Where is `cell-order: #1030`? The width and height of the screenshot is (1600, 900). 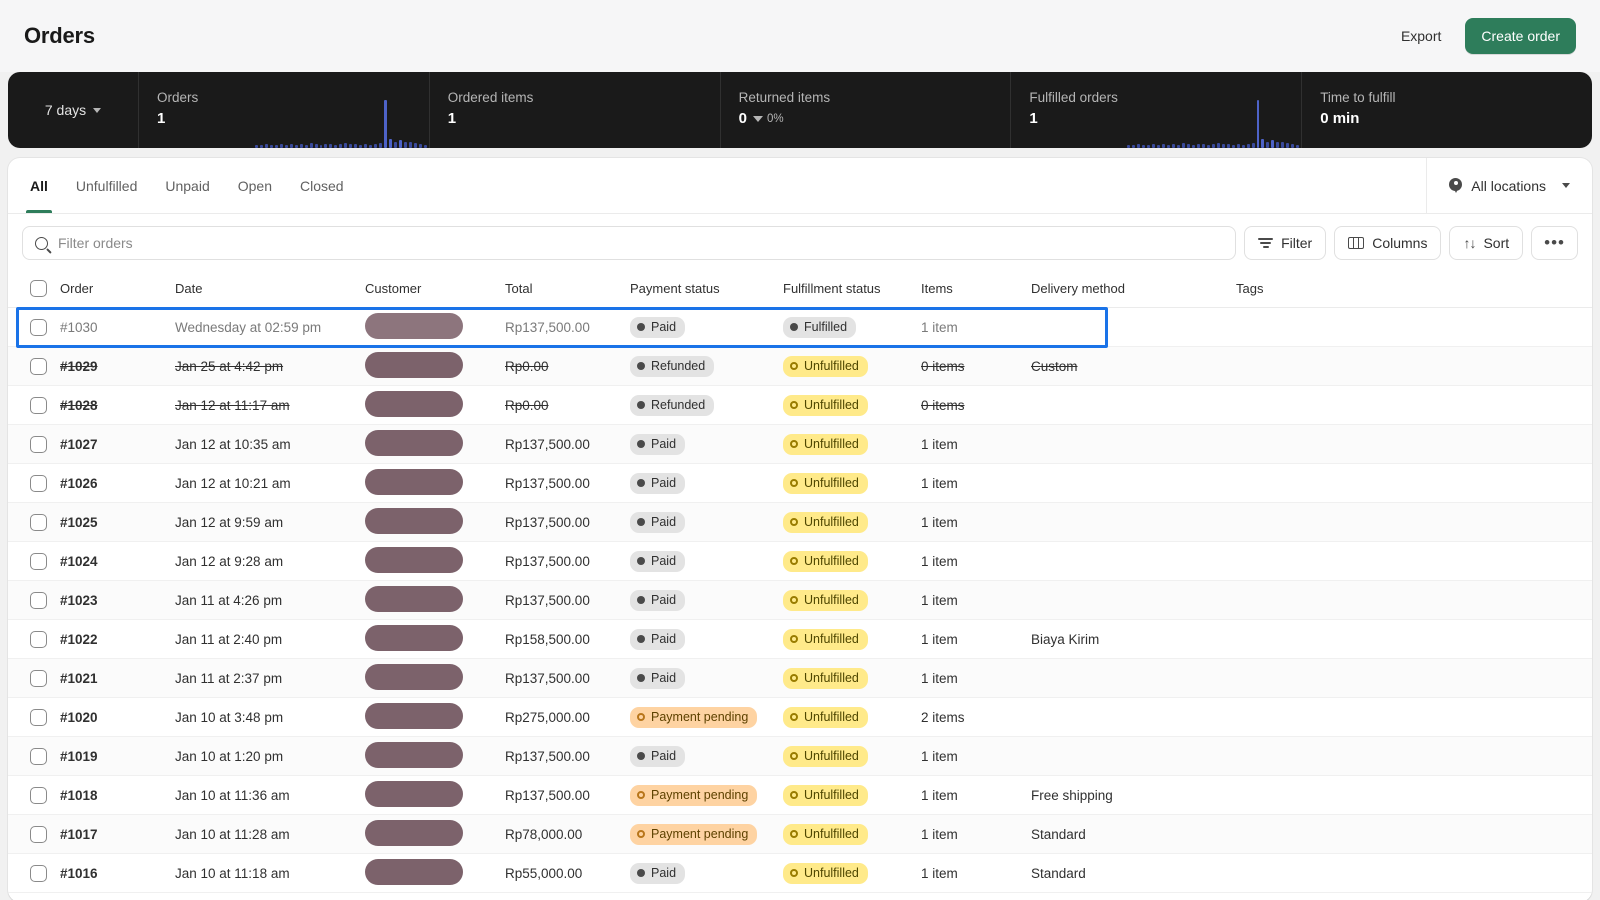 cell-order: #1030 is located at coordinates (117, 327).